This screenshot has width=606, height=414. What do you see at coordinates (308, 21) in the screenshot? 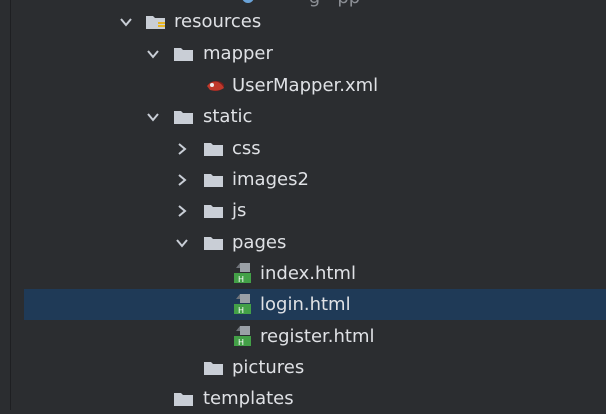
I see `tree-row-resources: resources` at bounding box center [308, 21].